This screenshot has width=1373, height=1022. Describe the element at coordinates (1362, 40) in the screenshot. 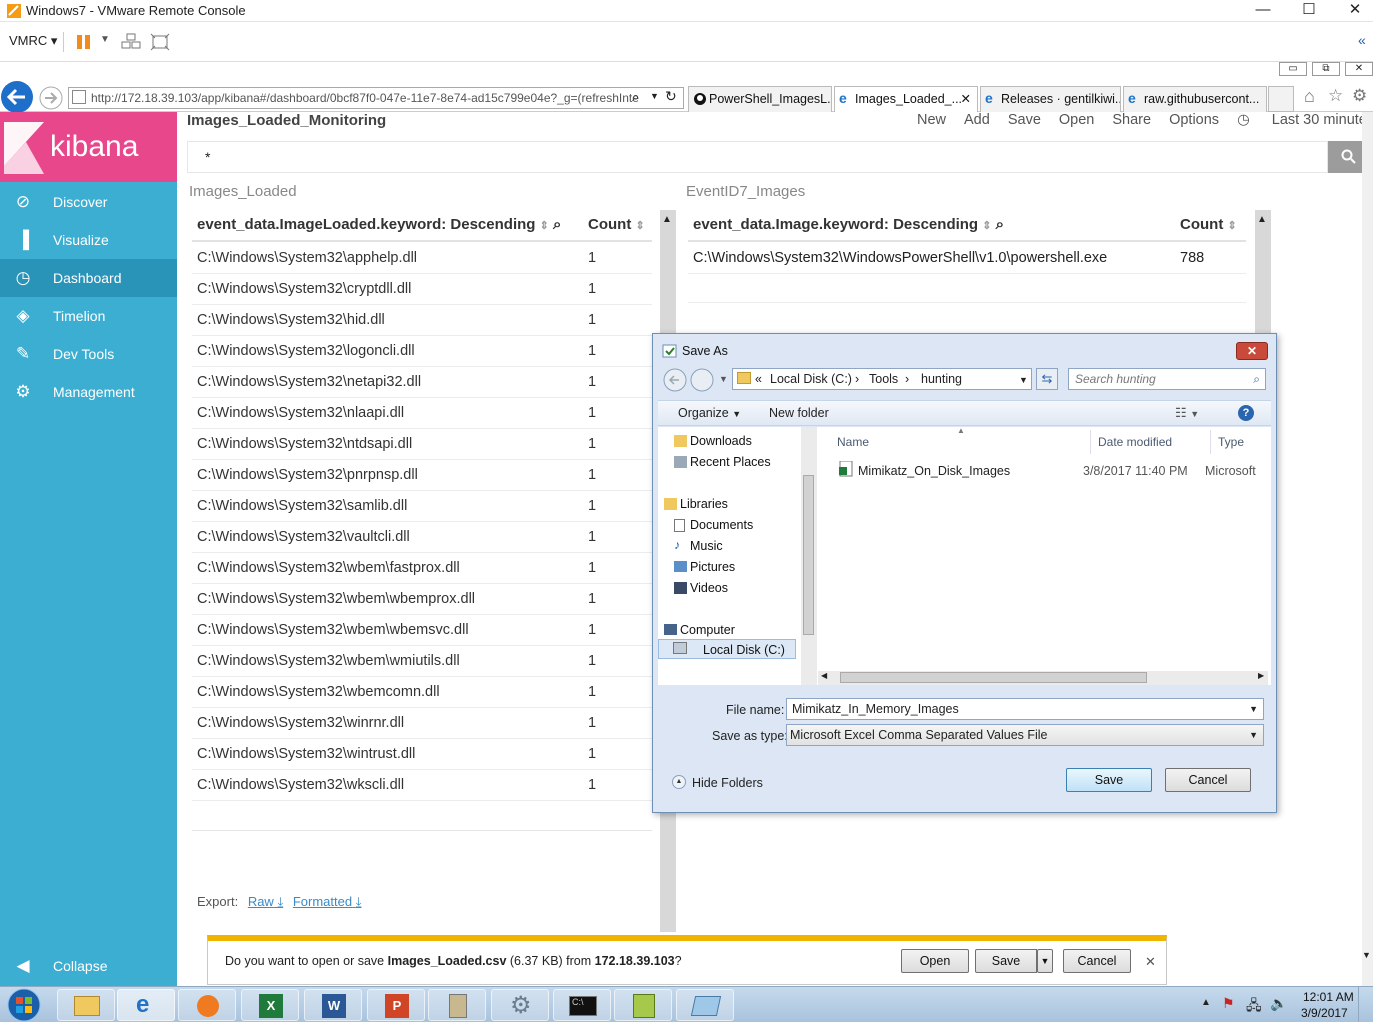

I see `collapse-arrows-icon: «` at that location.